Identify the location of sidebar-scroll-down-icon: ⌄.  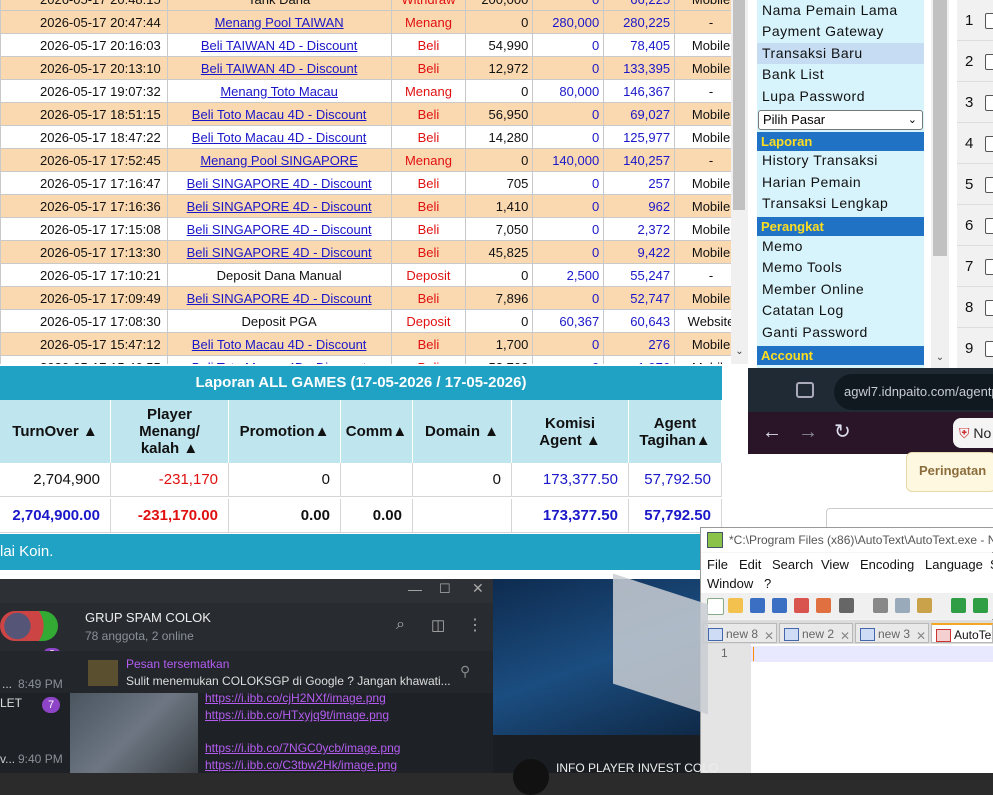
(940, 359).